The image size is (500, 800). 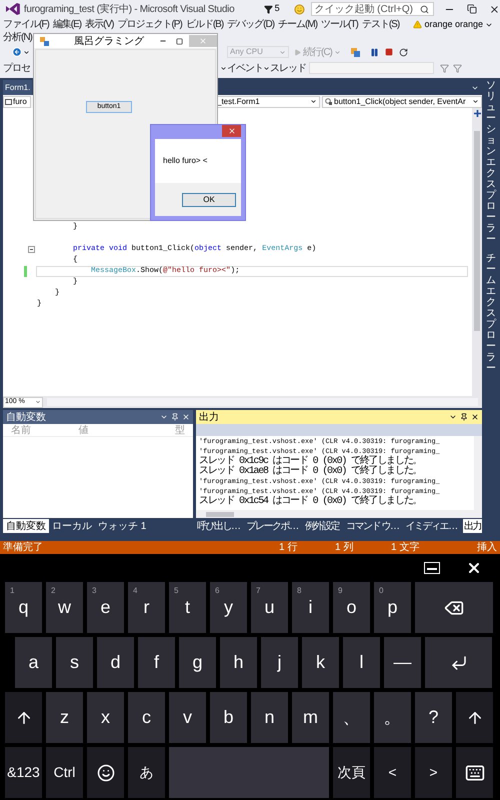 I want to click on panel-tab: 出力, so click(x=472, y=525).